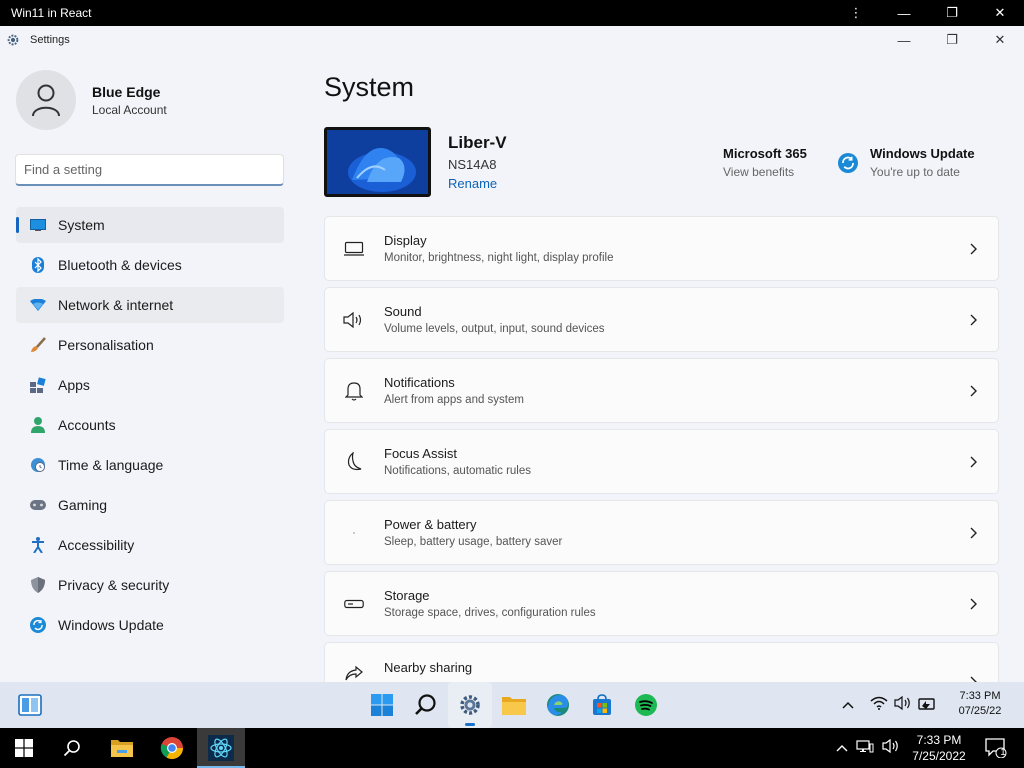  I want to click on sidebar-item-network: Network & internet, so click(150, 305).